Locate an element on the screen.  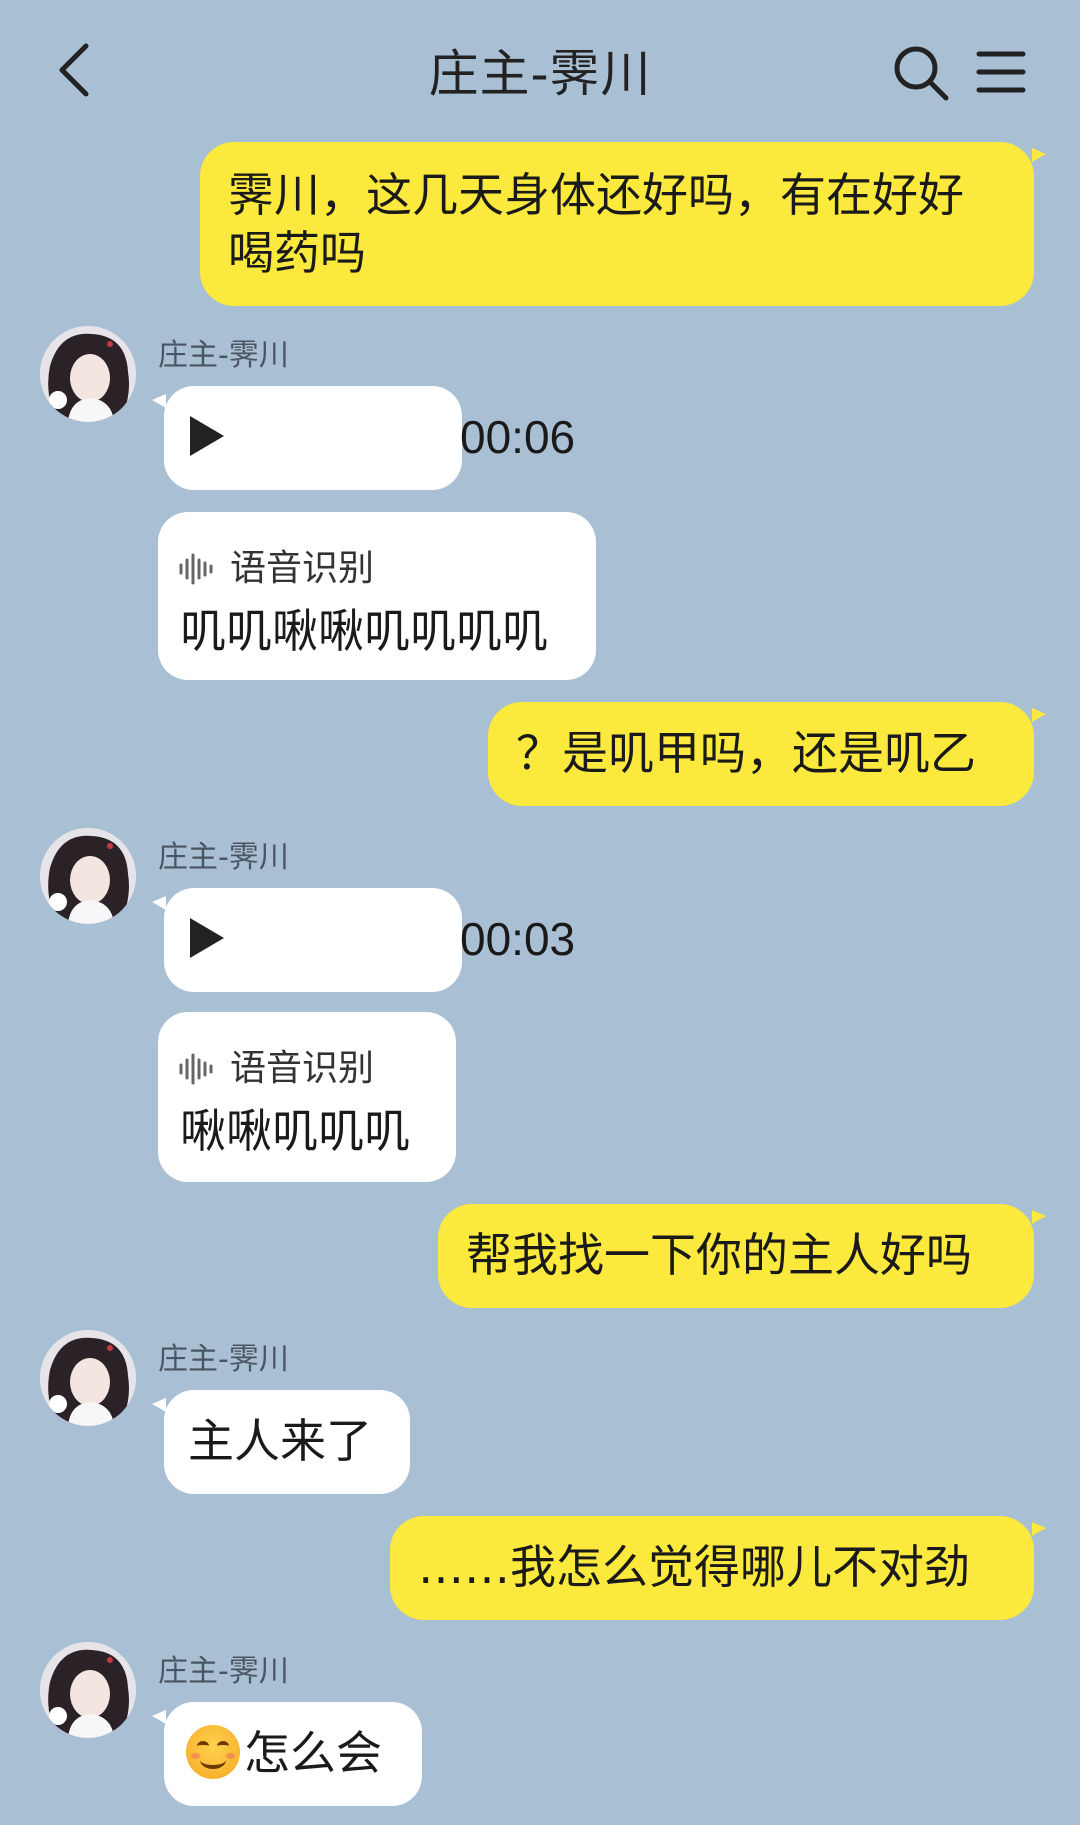
voice-duration: 00:06 is located at coordinates (518, 437).